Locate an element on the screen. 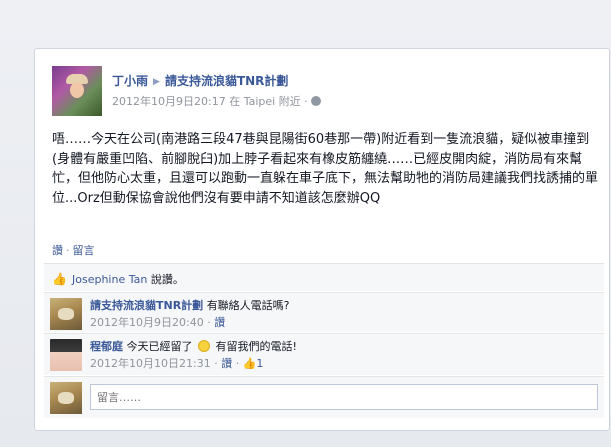  post-actions: 讚 · 留言 is located at coordinates (73, 250).